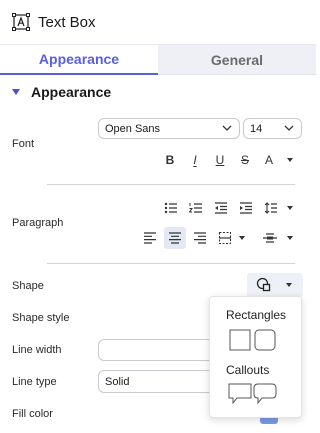 This screenshot has height=433, width=320. I want to click on bulleted-list-icon, so click(171, 208).